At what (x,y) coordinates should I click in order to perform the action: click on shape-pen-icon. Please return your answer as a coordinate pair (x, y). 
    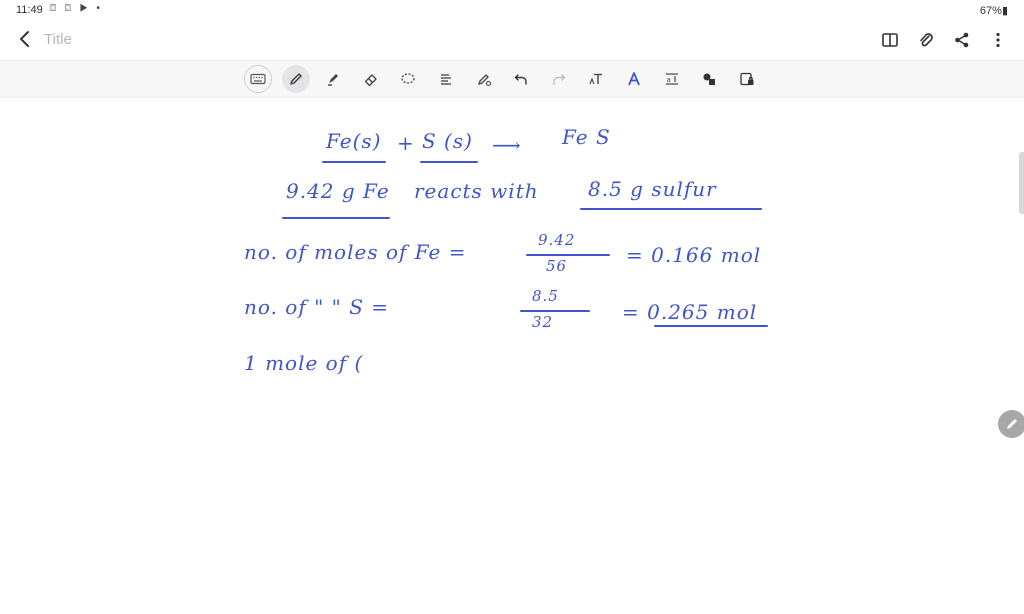
    Looking at the image, I should click on (484, 80).